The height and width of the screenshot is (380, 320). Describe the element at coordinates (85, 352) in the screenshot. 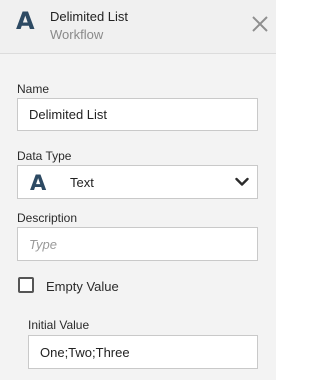

I see `initial-value-value: One;Two;Three` at that location.